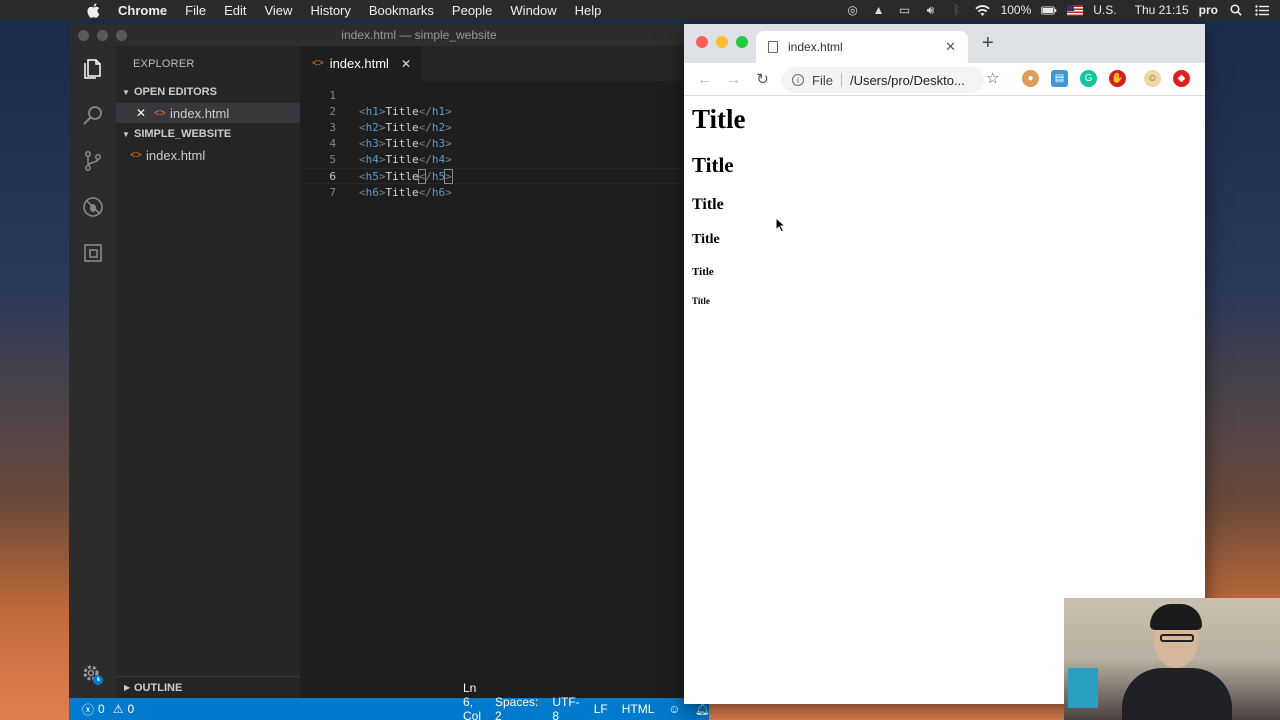 The width and height of the screenshot is (1280, 720). I want to click on chrome-zoom-button, so click(742, 42).